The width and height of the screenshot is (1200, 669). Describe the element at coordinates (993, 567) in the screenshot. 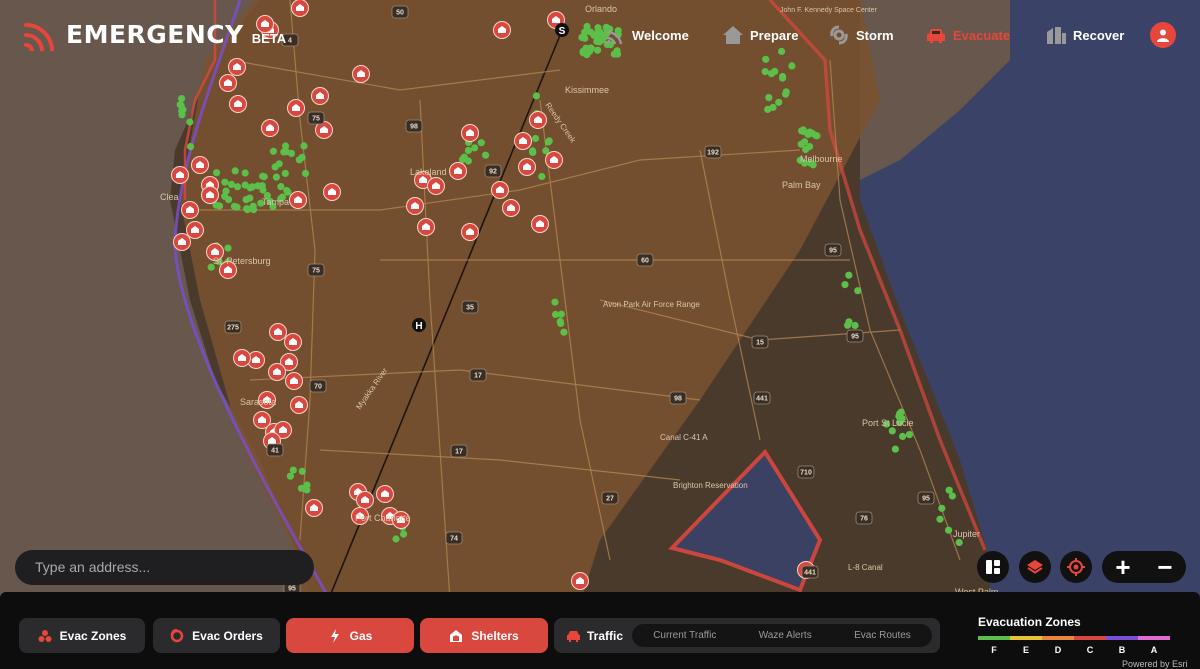

I see `layout-button` at that location.